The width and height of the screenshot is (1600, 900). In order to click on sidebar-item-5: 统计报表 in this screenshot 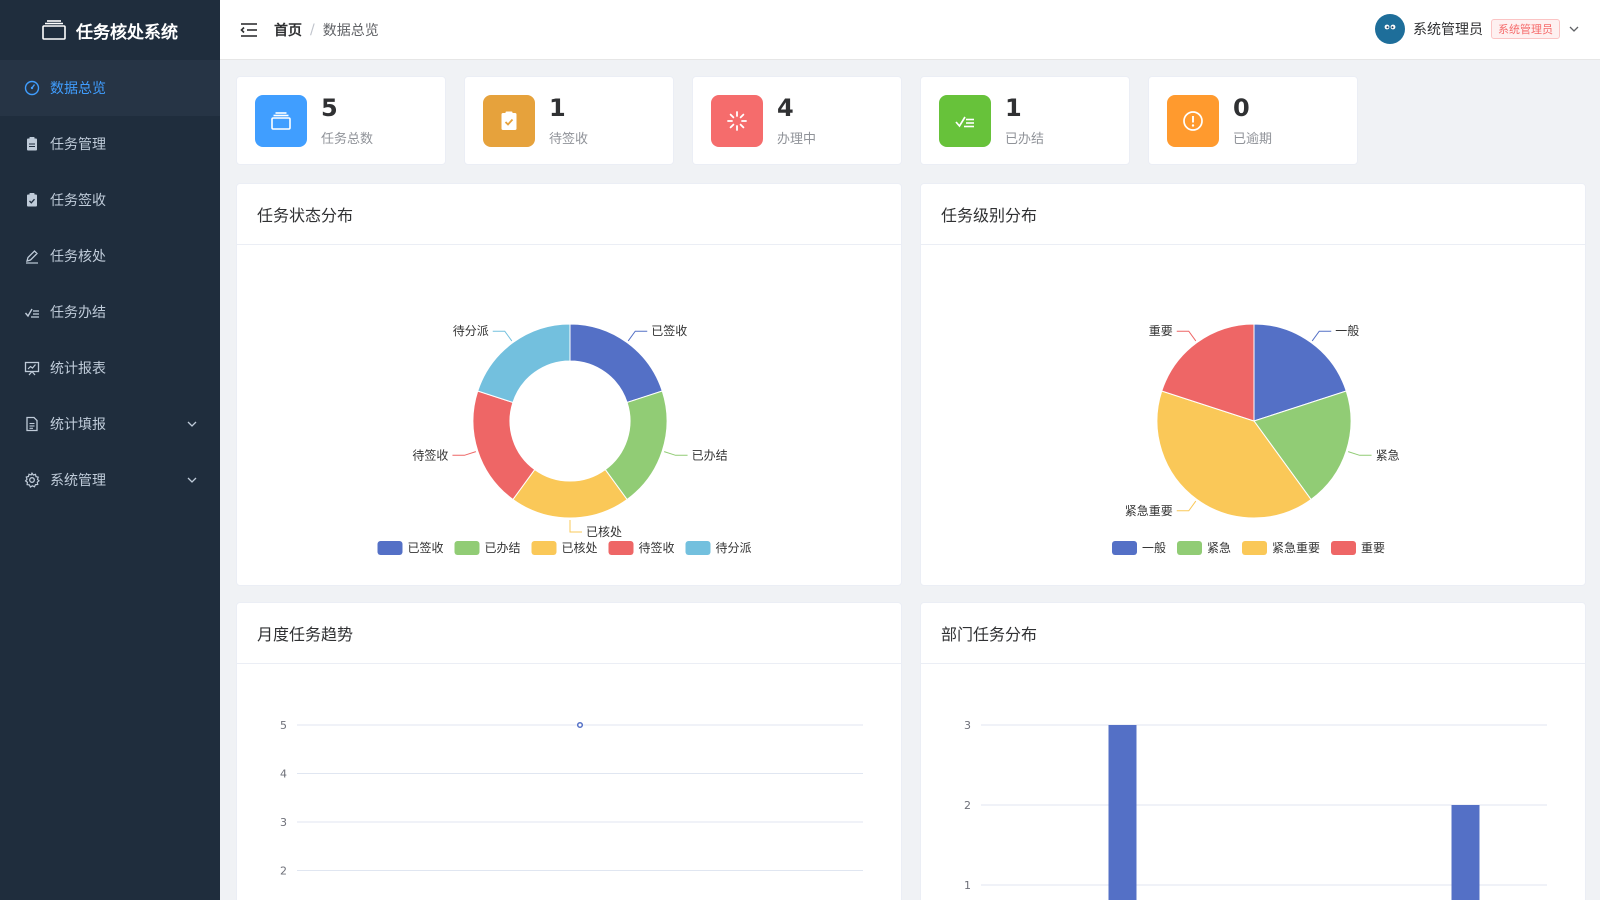, I will do `click(110, 368)`.